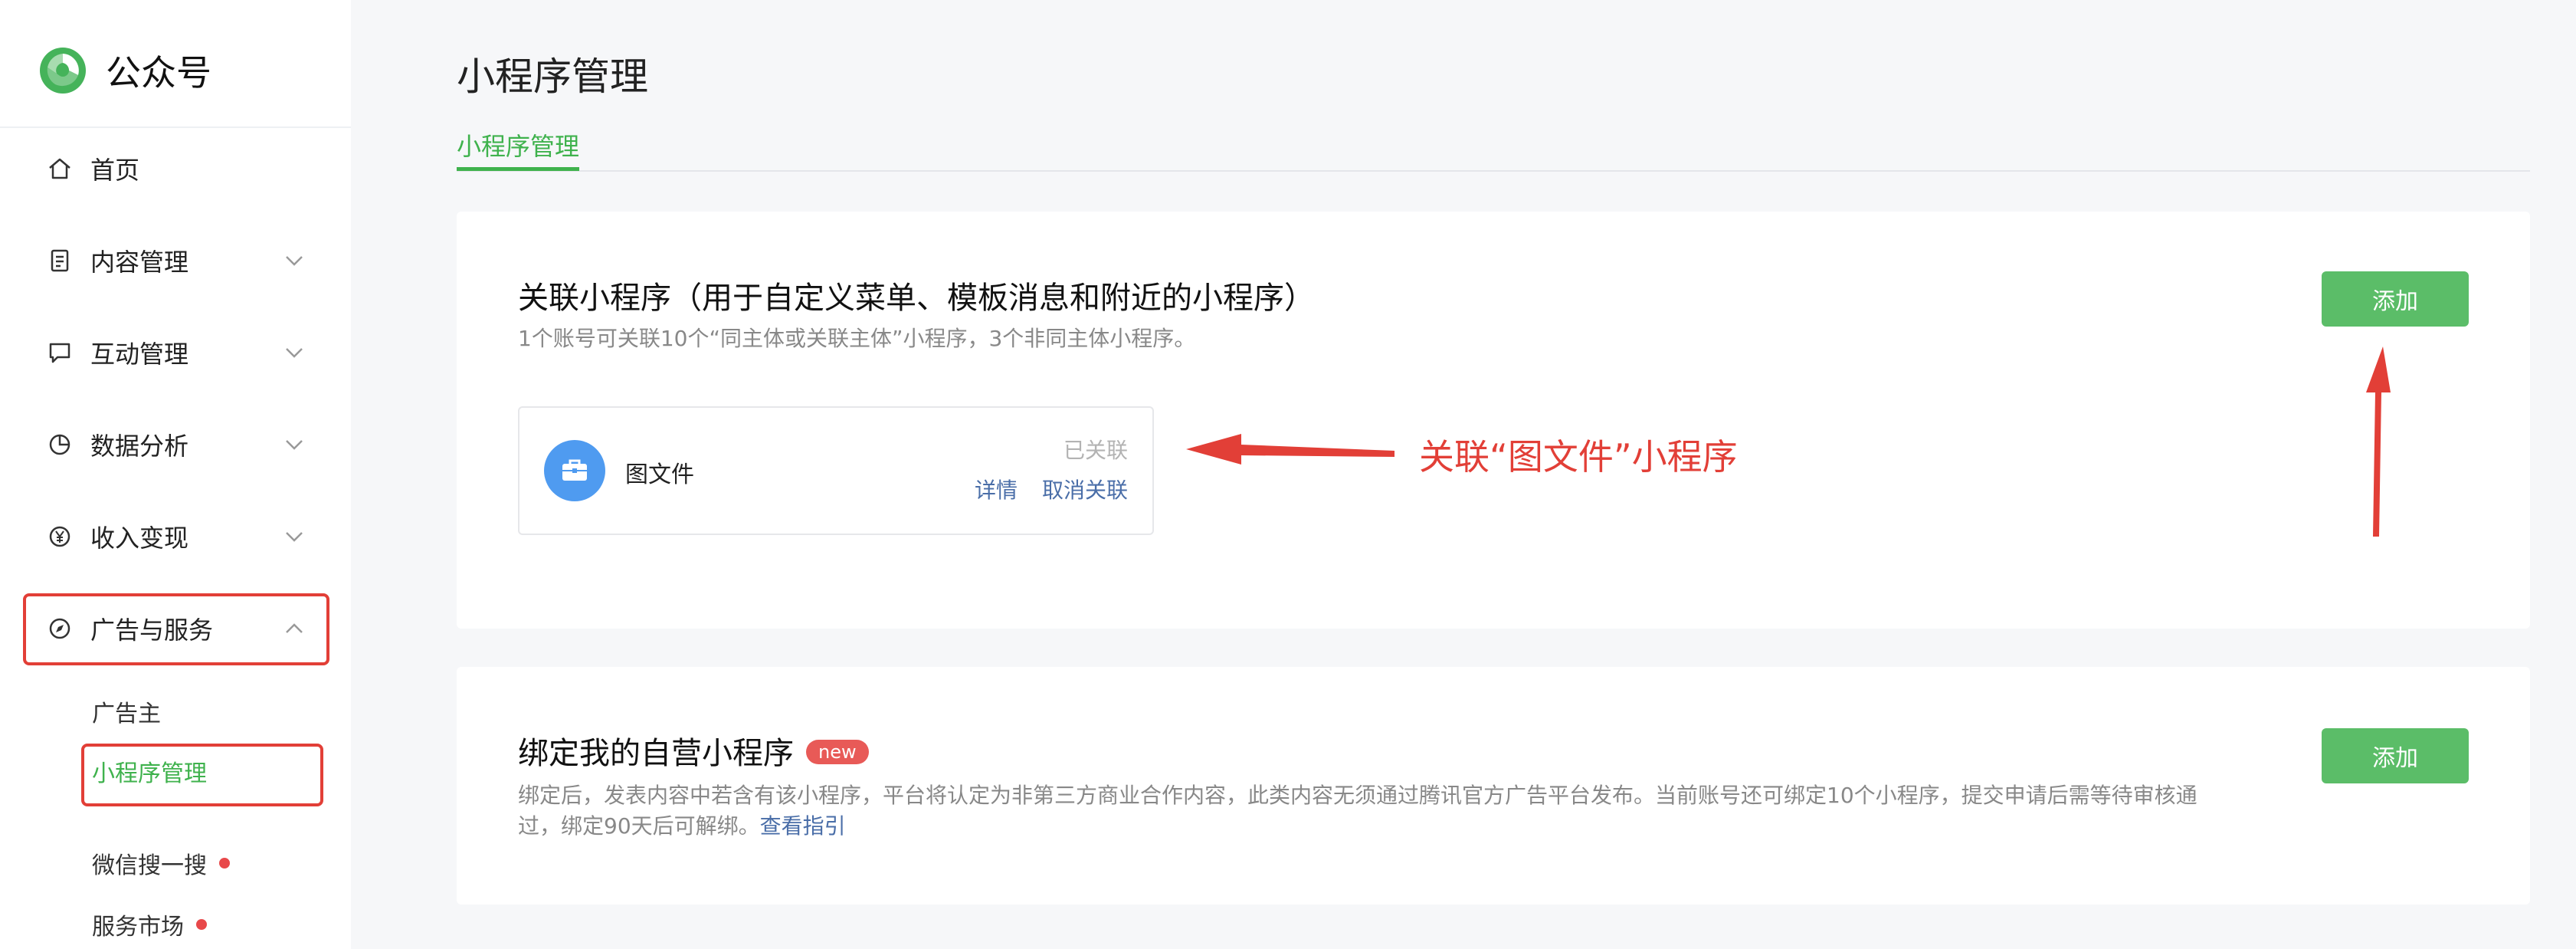 The height and width of the screenshot is (949, 2576). I want to click on annotation-arrow-left, so click(1291, 450).